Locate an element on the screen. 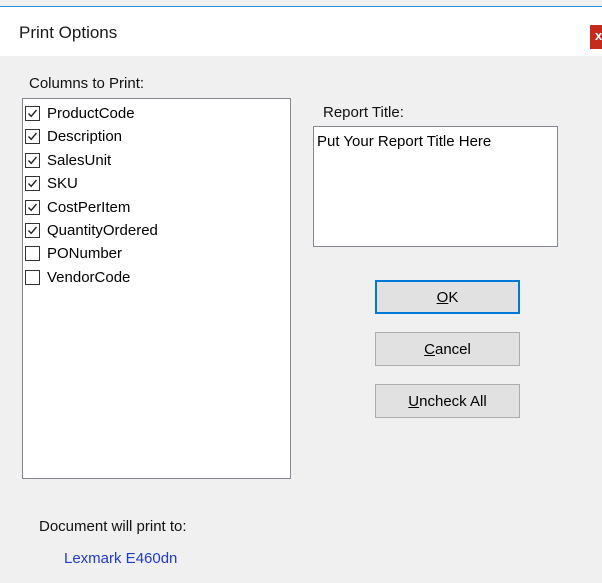 This screenshot has height=583, width=602. list-item-vendorcode: VendorCode is located at coordinates (77, 277).